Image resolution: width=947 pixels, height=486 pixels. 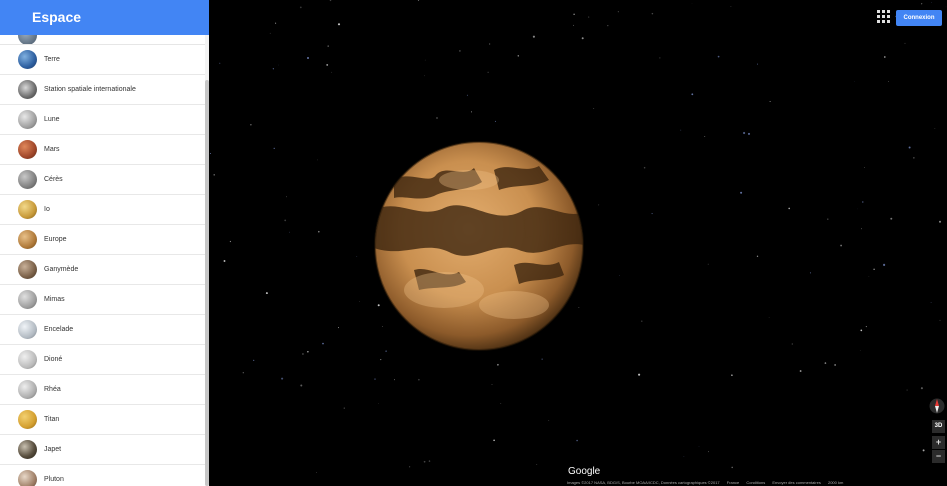 I want to click on titan-globe, so click(x=479, y=246).